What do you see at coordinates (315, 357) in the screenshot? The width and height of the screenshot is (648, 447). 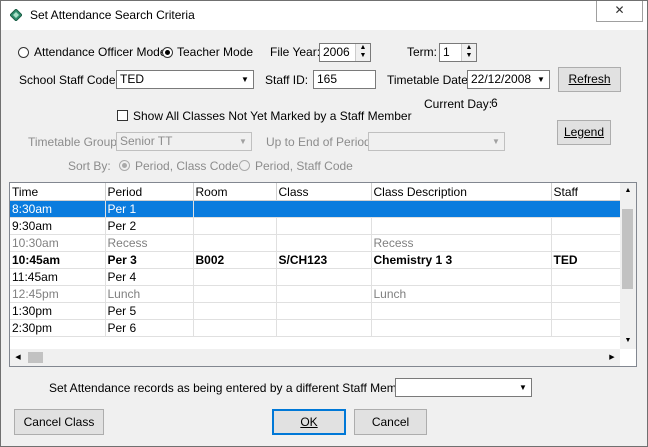 I see `horizontal-scrollbar: ◀ ▶` at bounding box center [315, 357].